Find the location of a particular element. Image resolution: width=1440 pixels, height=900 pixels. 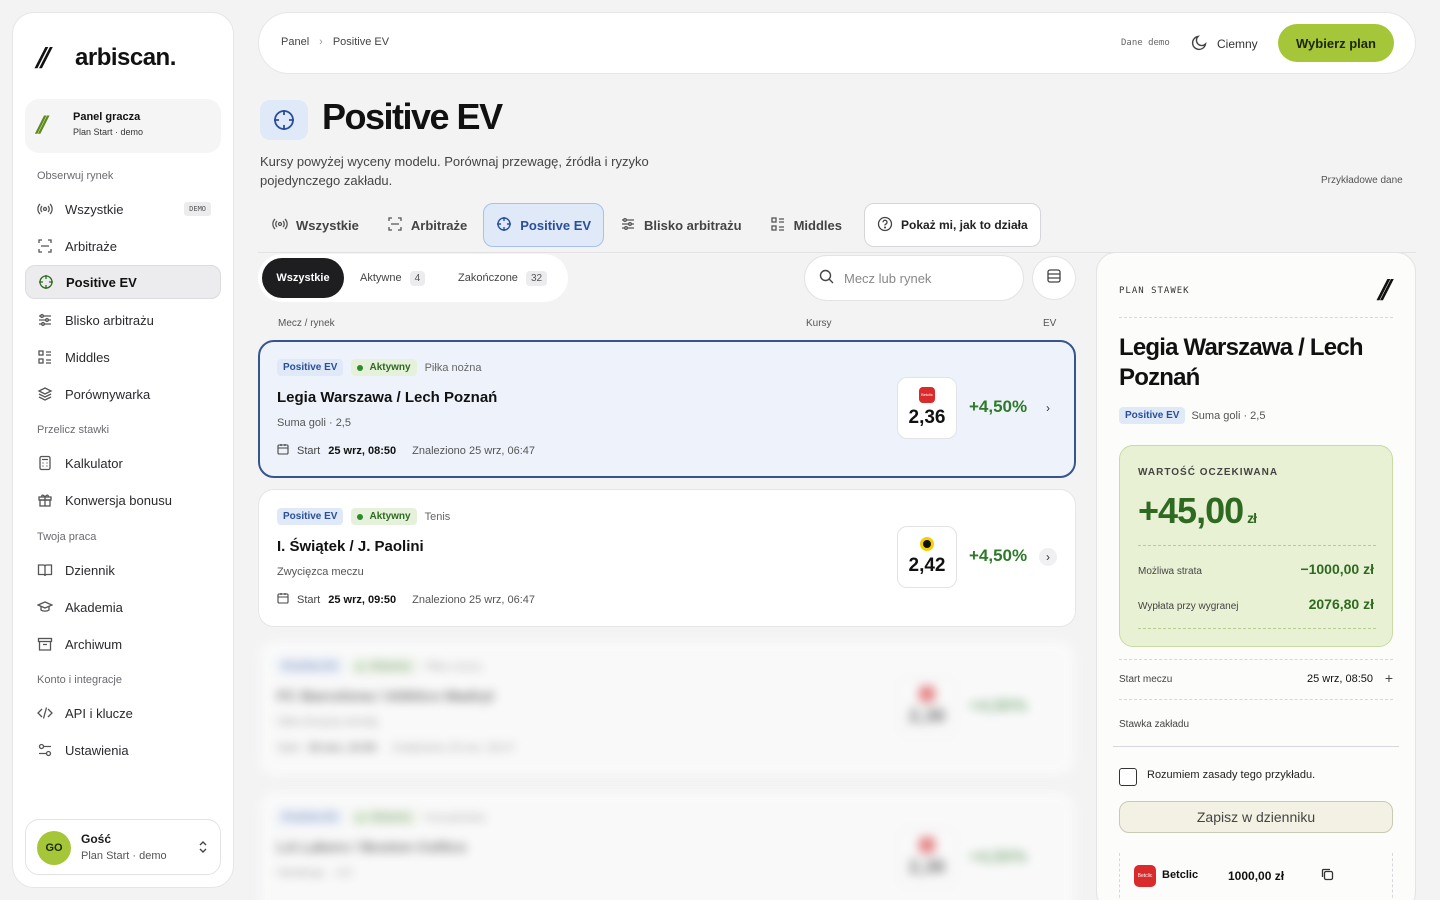

status-dot-icon is located at coordinates (360, 516).